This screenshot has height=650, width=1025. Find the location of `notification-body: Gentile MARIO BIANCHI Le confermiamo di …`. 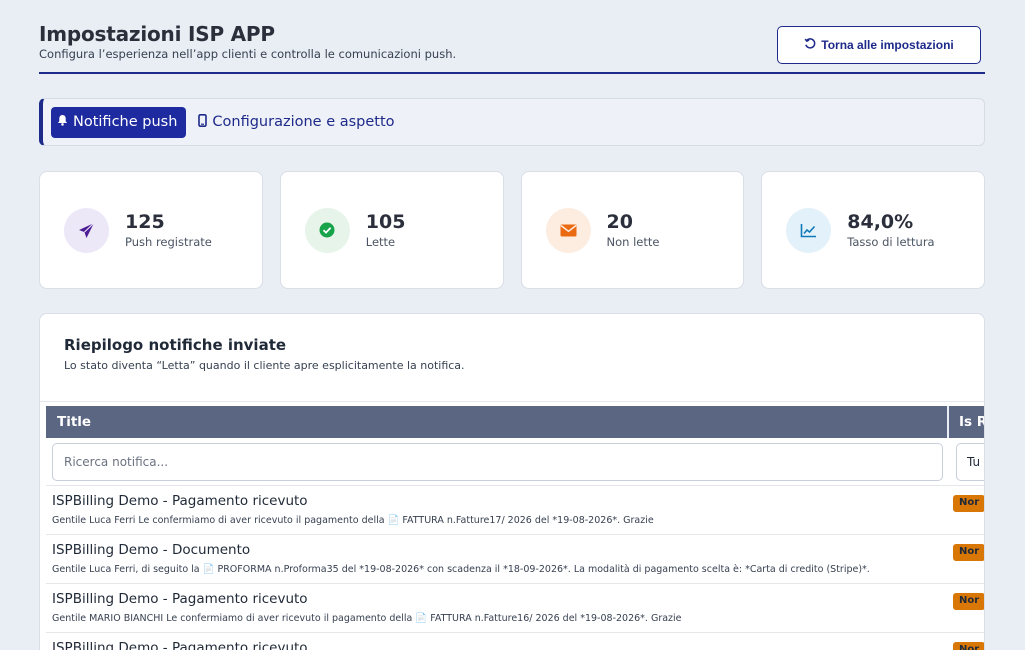

notification-body: Gentile MARIO BIANCHI Le confermiamo di … is located at coordinates (367, 618).